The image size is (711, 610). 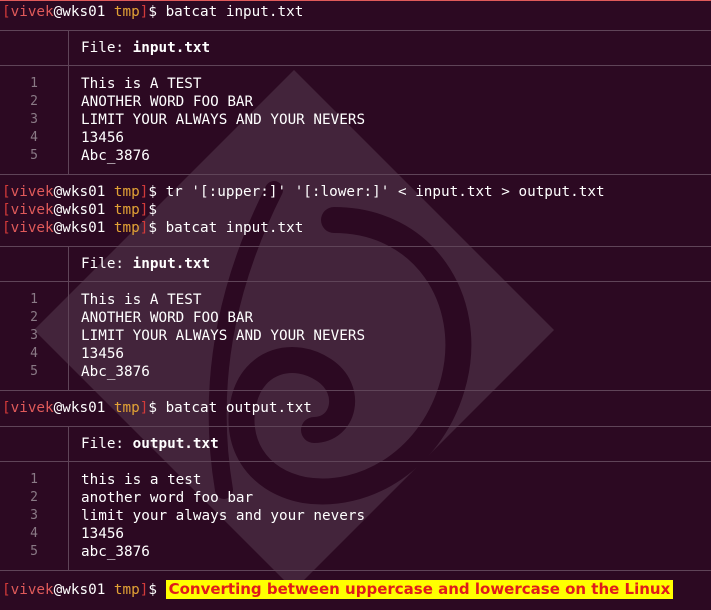 I want to click on file-line: abc_3876, so click(x=115, y=552).